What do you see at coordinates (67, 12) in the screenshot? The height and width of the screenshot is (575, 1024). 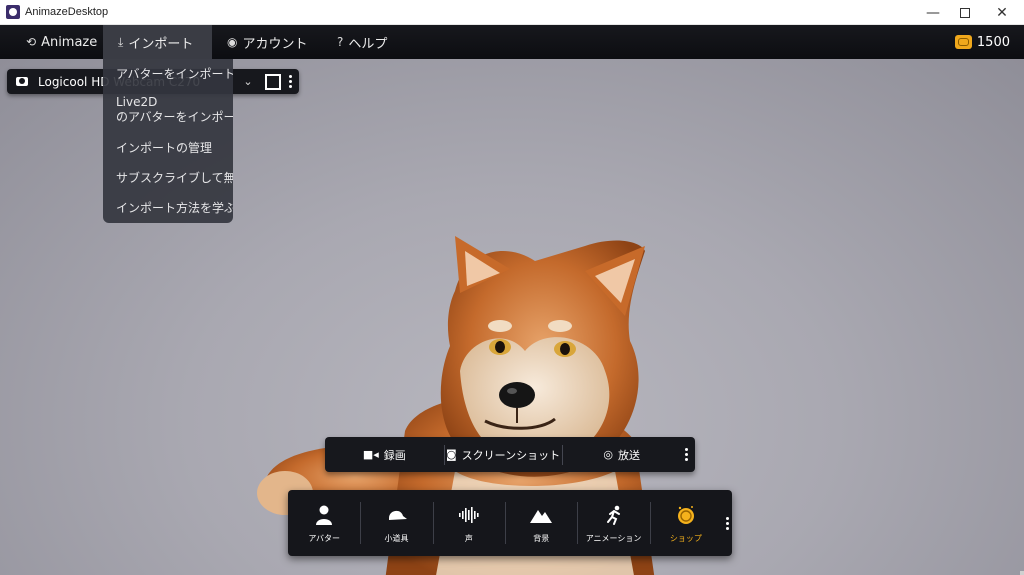 I see `window-title: AnimazeDesktop` at bounding box center [67, 12].